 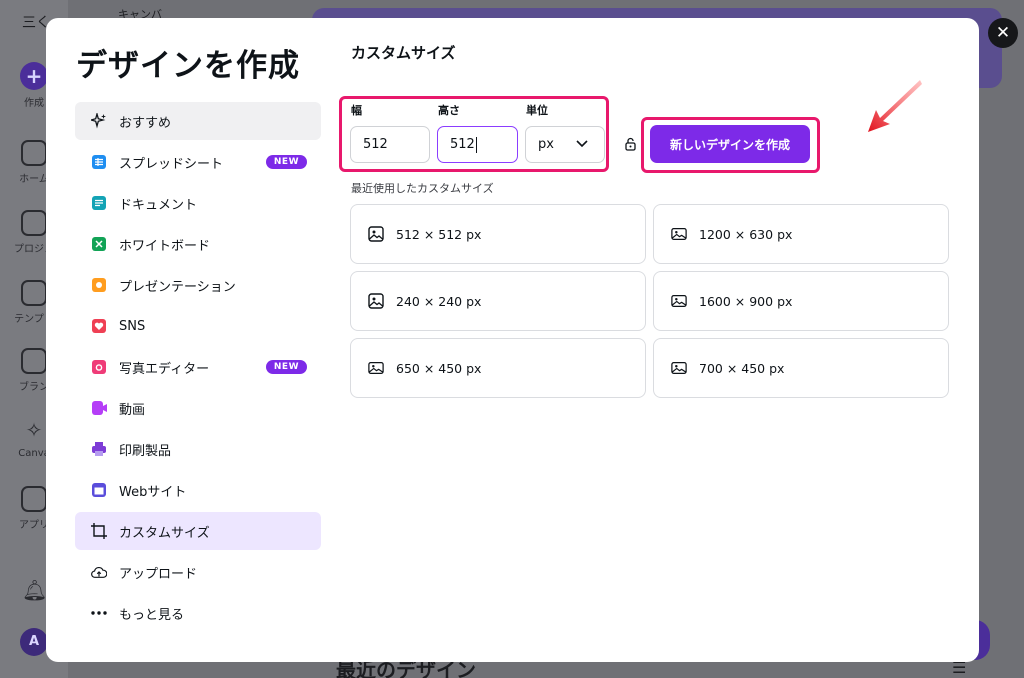 I want to click on recent-size-label: 650 × 450 px, so click(x=439, y=368).